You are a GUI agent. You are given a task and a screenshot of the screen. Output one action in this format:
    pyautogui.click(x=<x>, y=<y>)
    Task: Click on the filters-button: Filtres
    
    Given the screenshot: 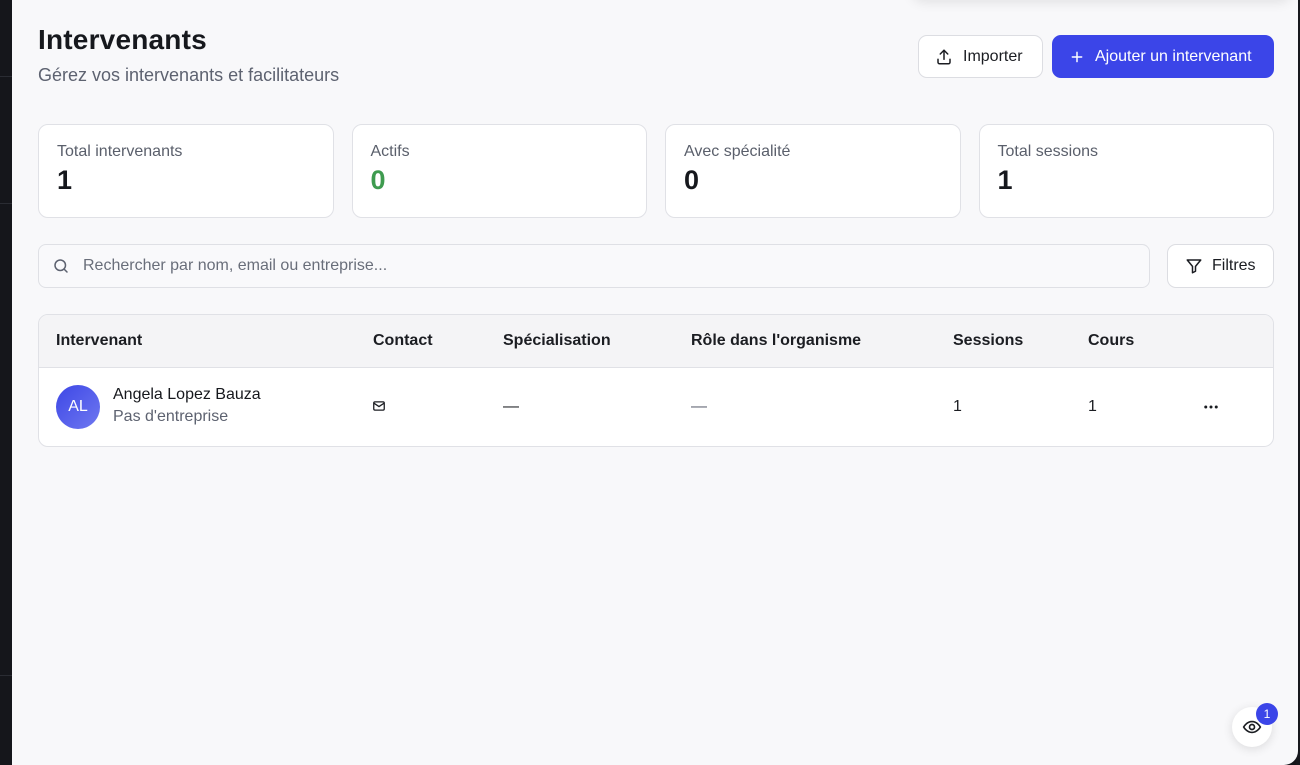 What is the action you would take?
    pyautogui.click(x=1220, y=266)
    